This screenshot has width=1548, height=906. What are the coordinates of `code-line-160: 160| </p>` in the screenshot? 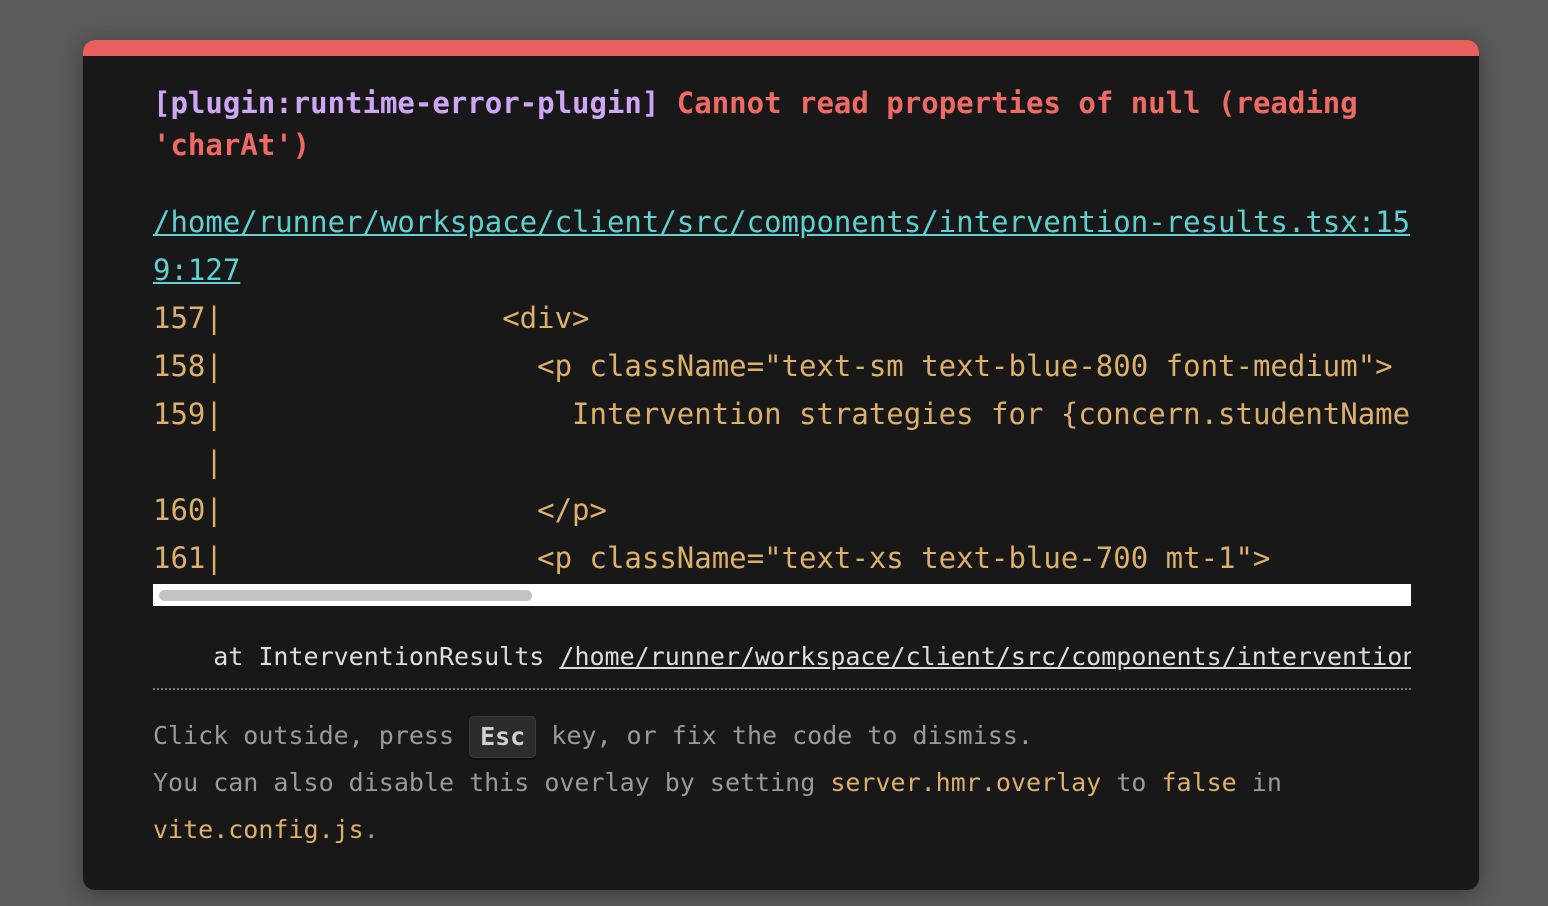 It's located at (380, 510).